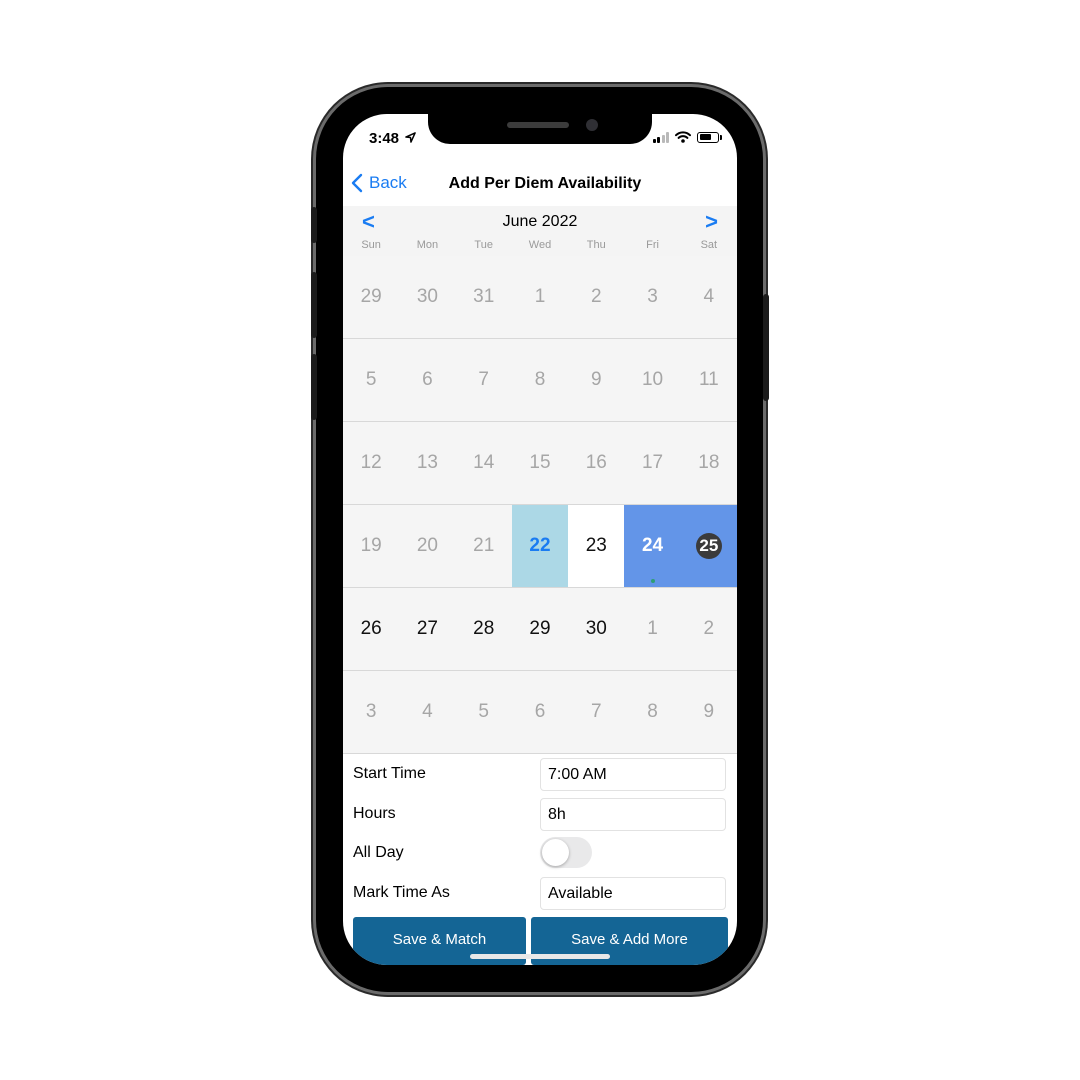  What do you see at coordinates (540, 129) in the screenshot?
I see `notch` at bounding box center [540, 129].